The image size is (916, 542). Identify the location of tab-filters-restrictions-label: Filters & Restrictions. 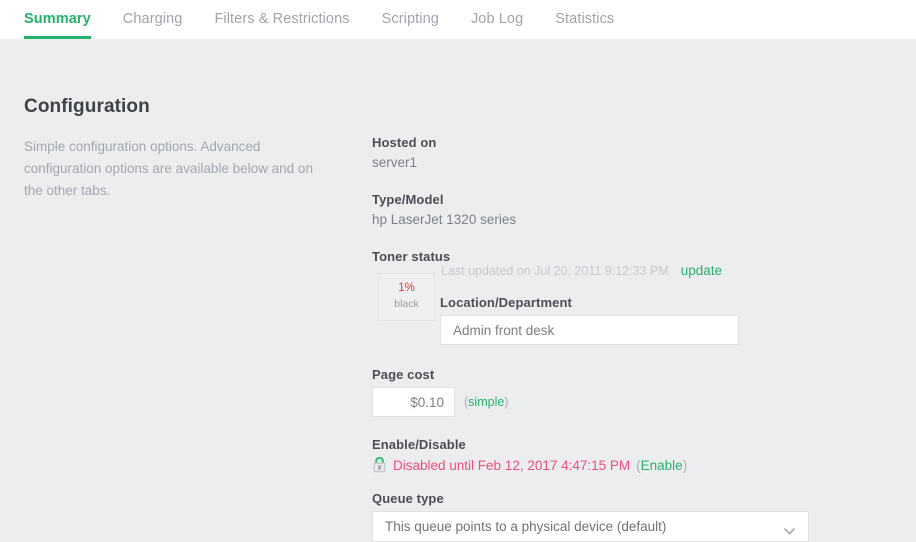
(282, 19).